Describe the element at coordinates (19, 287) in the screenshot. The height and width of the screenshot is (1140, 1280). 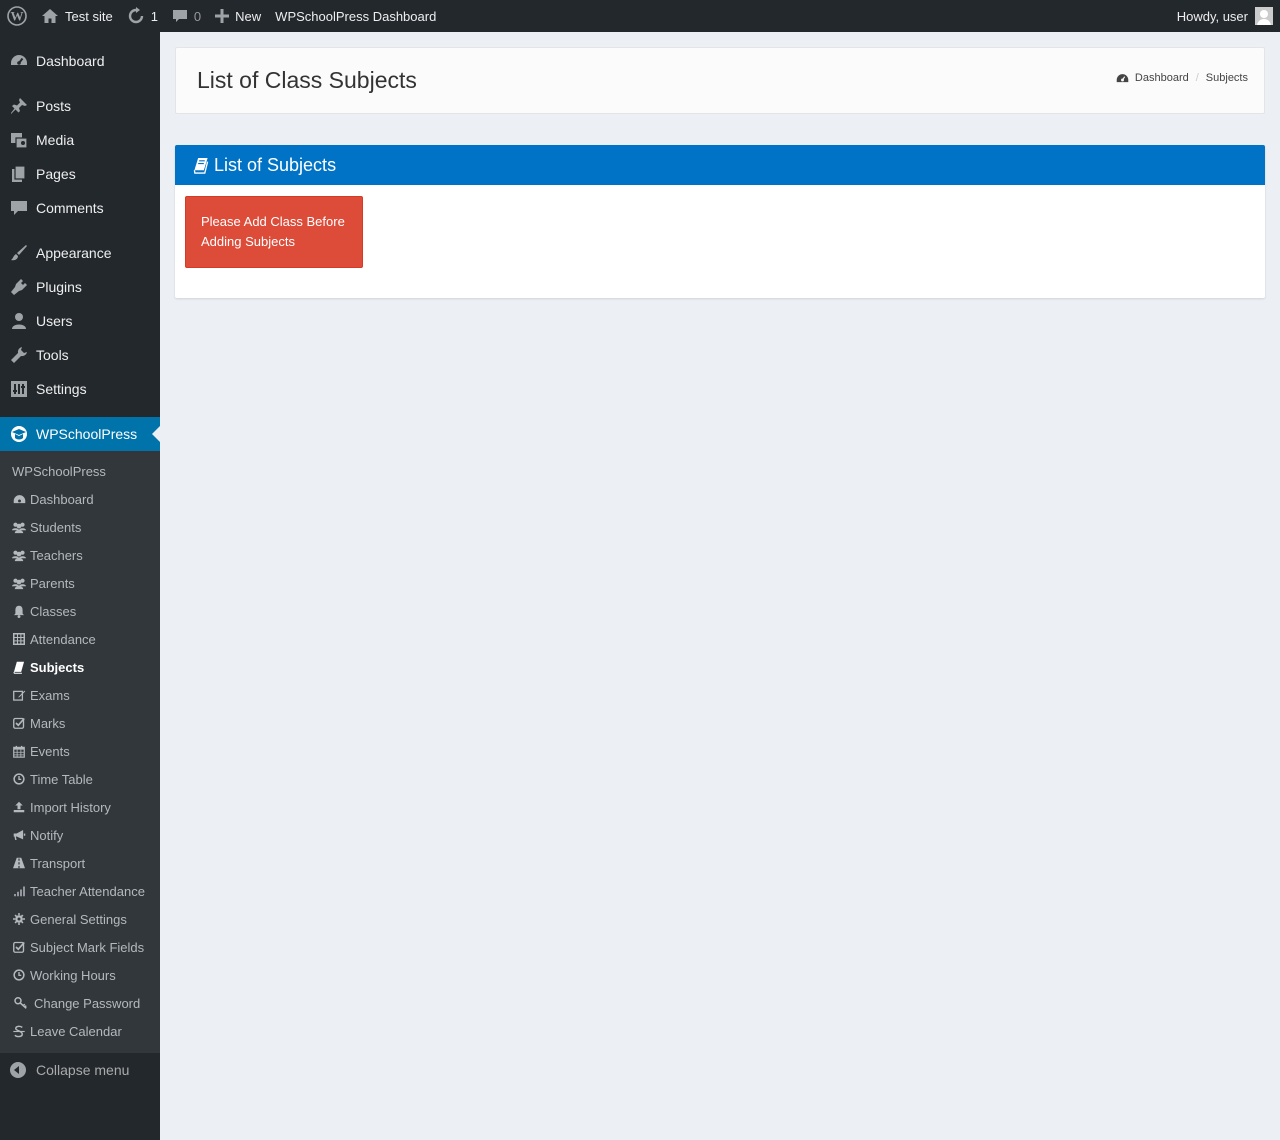
I see `plugin-icon` at that location.